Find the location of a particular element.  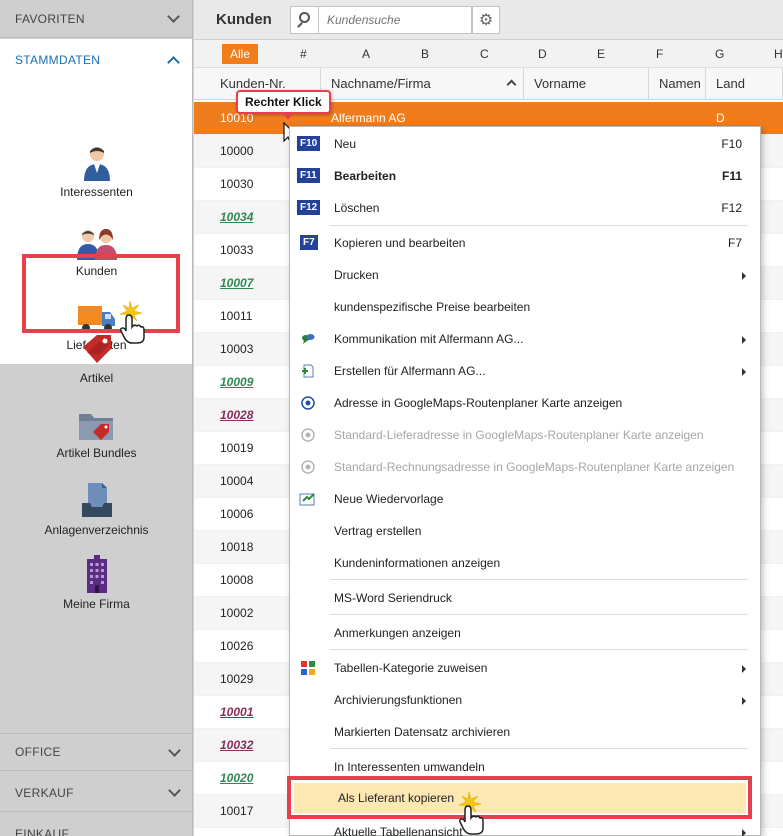

search-icon is located at coordinates (305, 19).